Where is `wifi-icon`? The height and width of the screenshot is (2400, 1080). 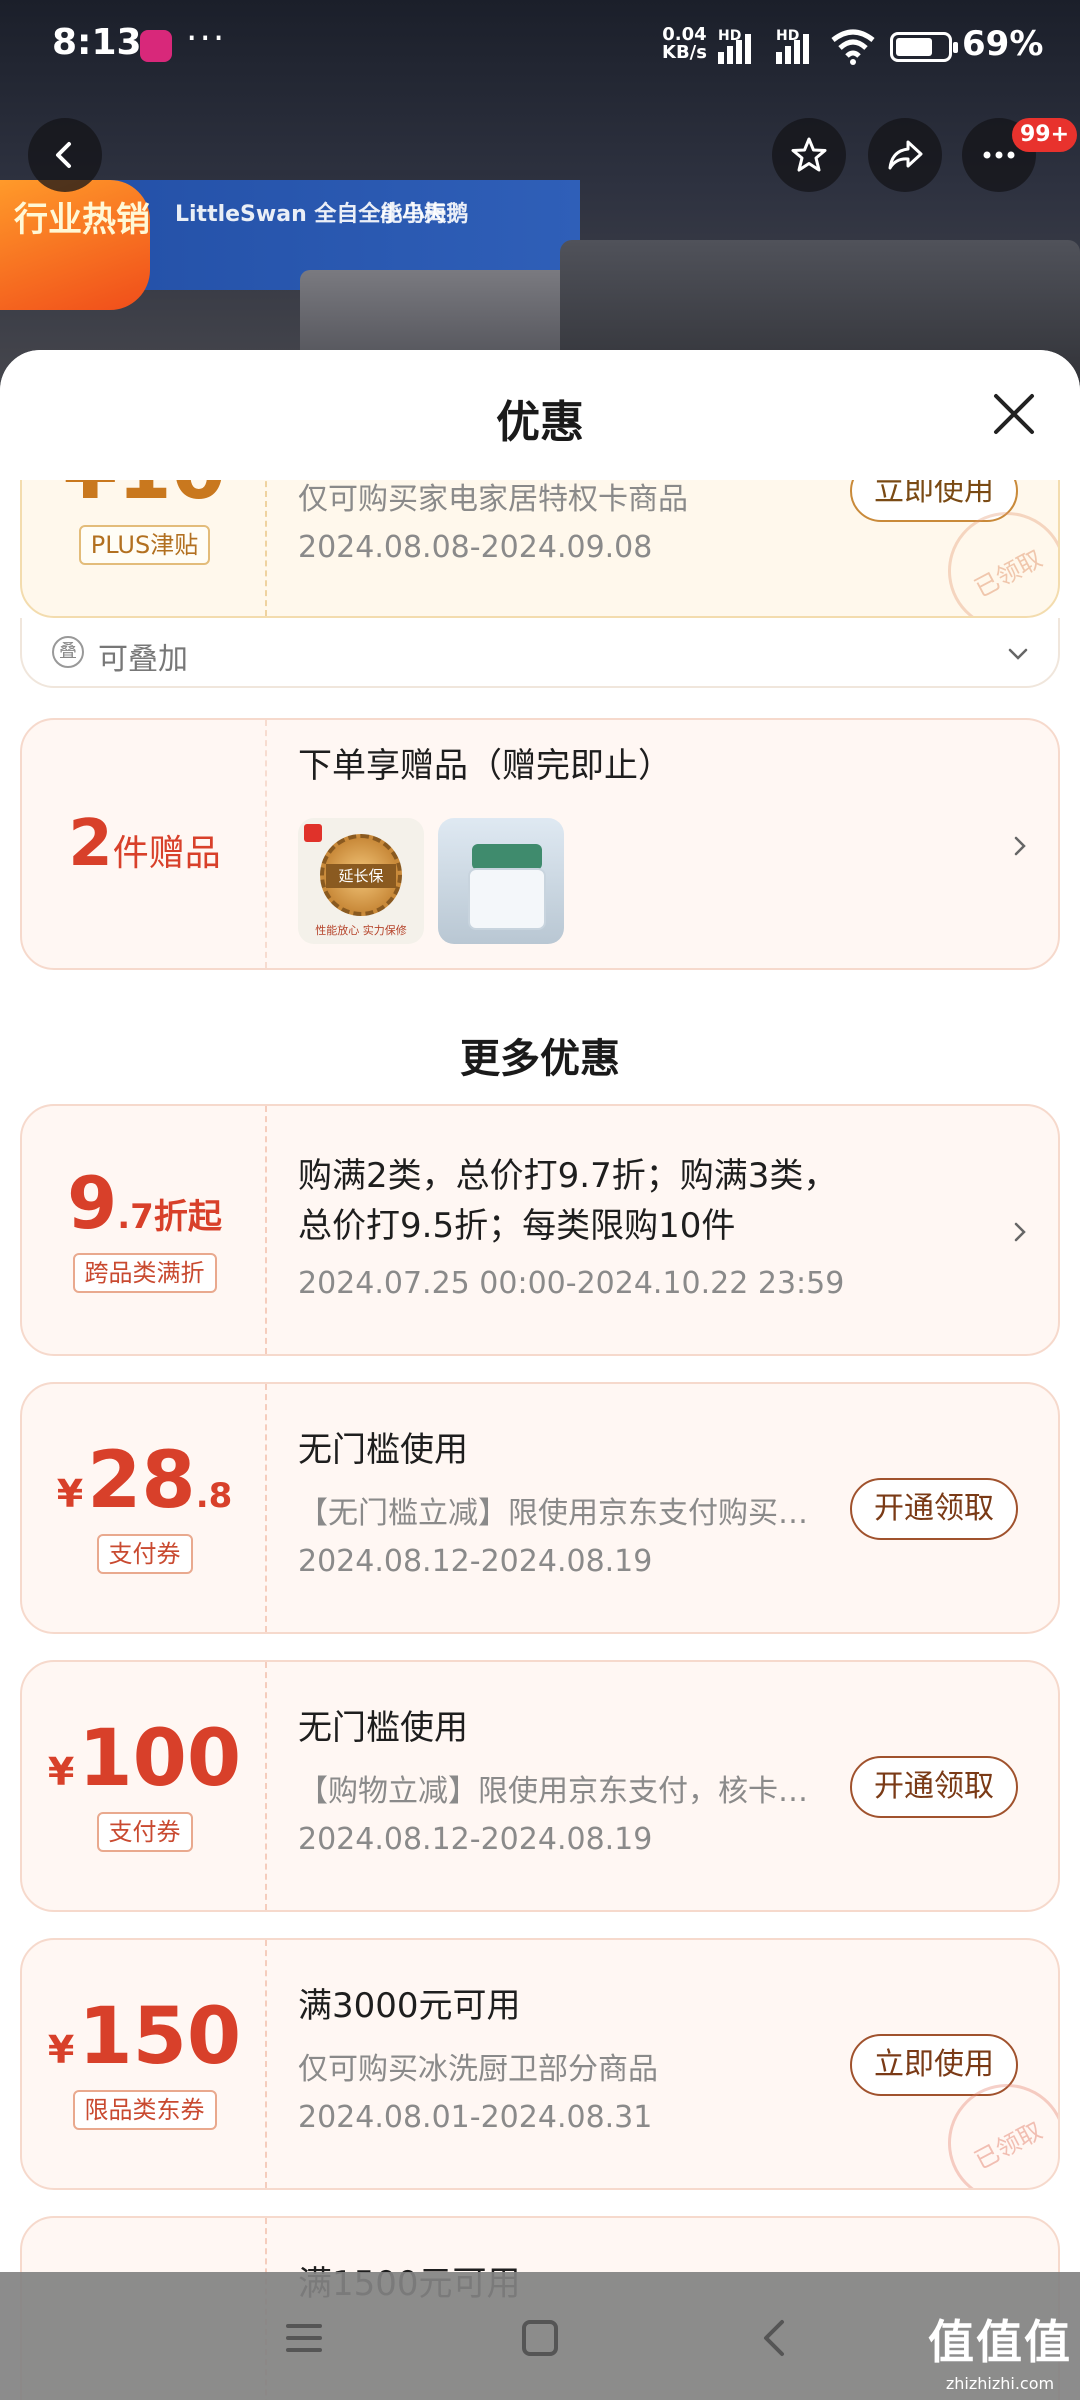
wifi-icon is located at coordinates (853, 47).